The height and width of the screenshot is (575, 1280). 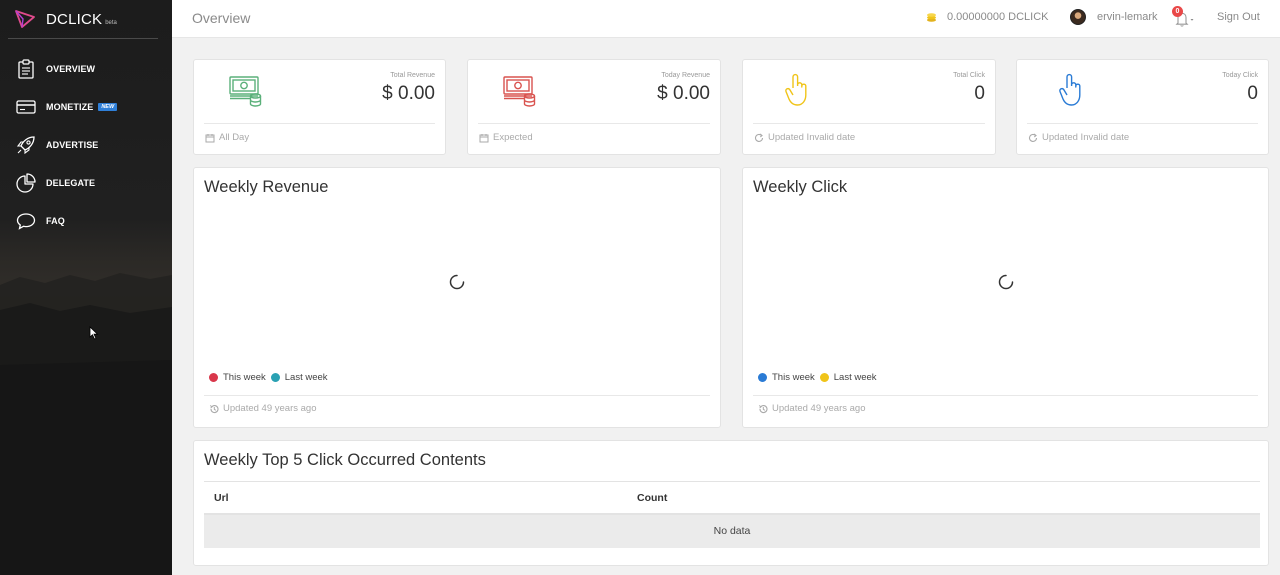 I want to click on sidebar-item-label: MONETIZE, so click(x=70, y=107).